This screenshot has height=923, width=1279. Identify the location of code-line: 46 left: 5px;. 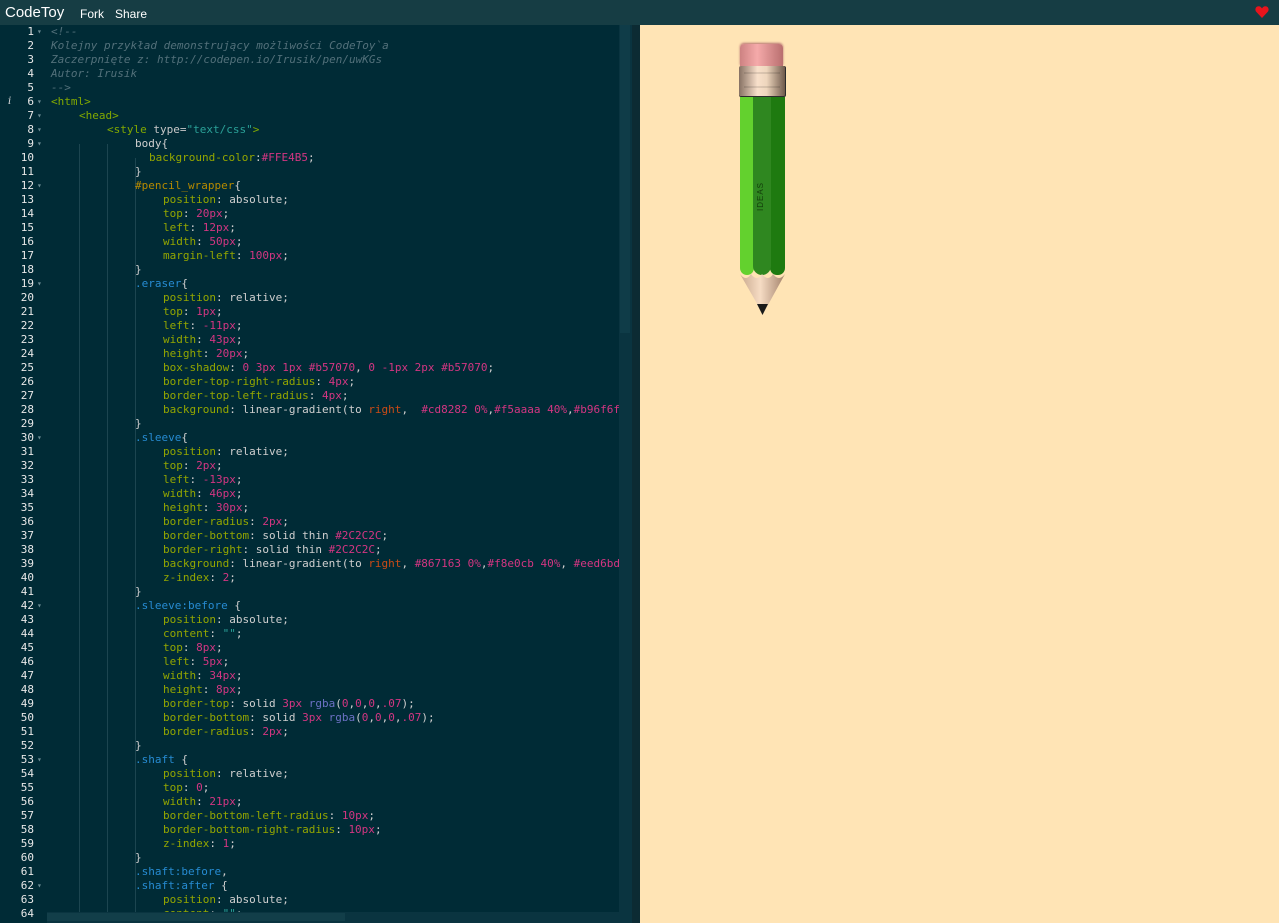
(316, 662).